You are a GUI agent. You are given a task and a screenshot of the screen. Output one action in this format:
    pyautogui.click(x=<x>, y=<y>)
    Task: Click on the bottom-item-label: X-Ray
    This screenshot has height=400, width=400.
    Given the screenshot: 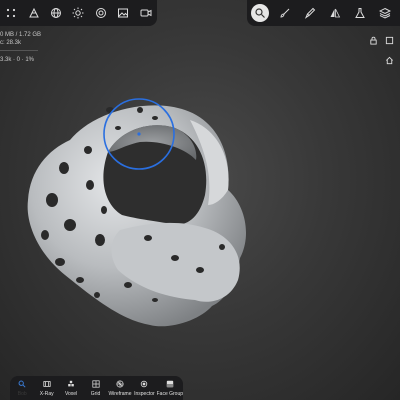 What is the action you would take?
    pyautogui.click(x=46, y=394)
    